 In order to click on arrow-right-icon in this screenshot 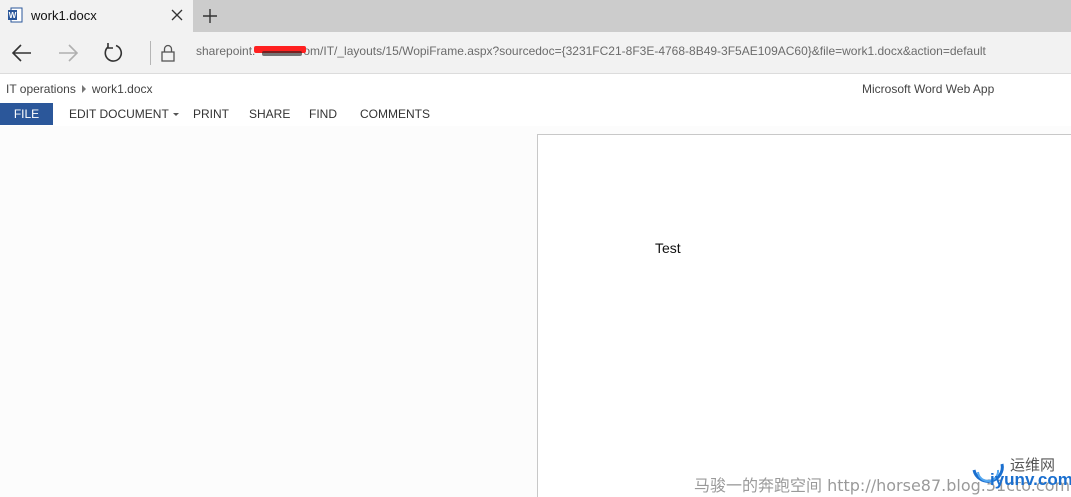, I will do `click(68, 53)`.